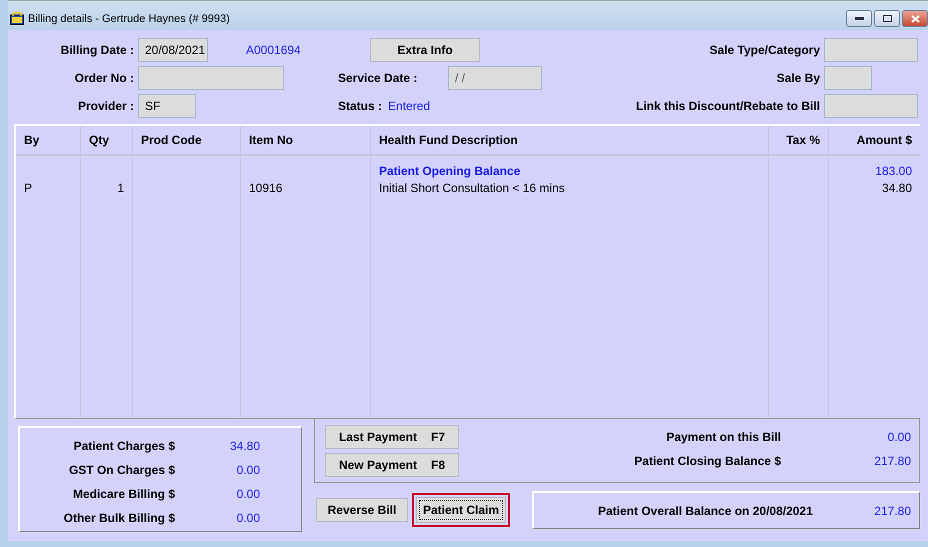 This screenshot has width=928, height=547. I want to click on extra-info-button: Extra Info, so click(425, 50).